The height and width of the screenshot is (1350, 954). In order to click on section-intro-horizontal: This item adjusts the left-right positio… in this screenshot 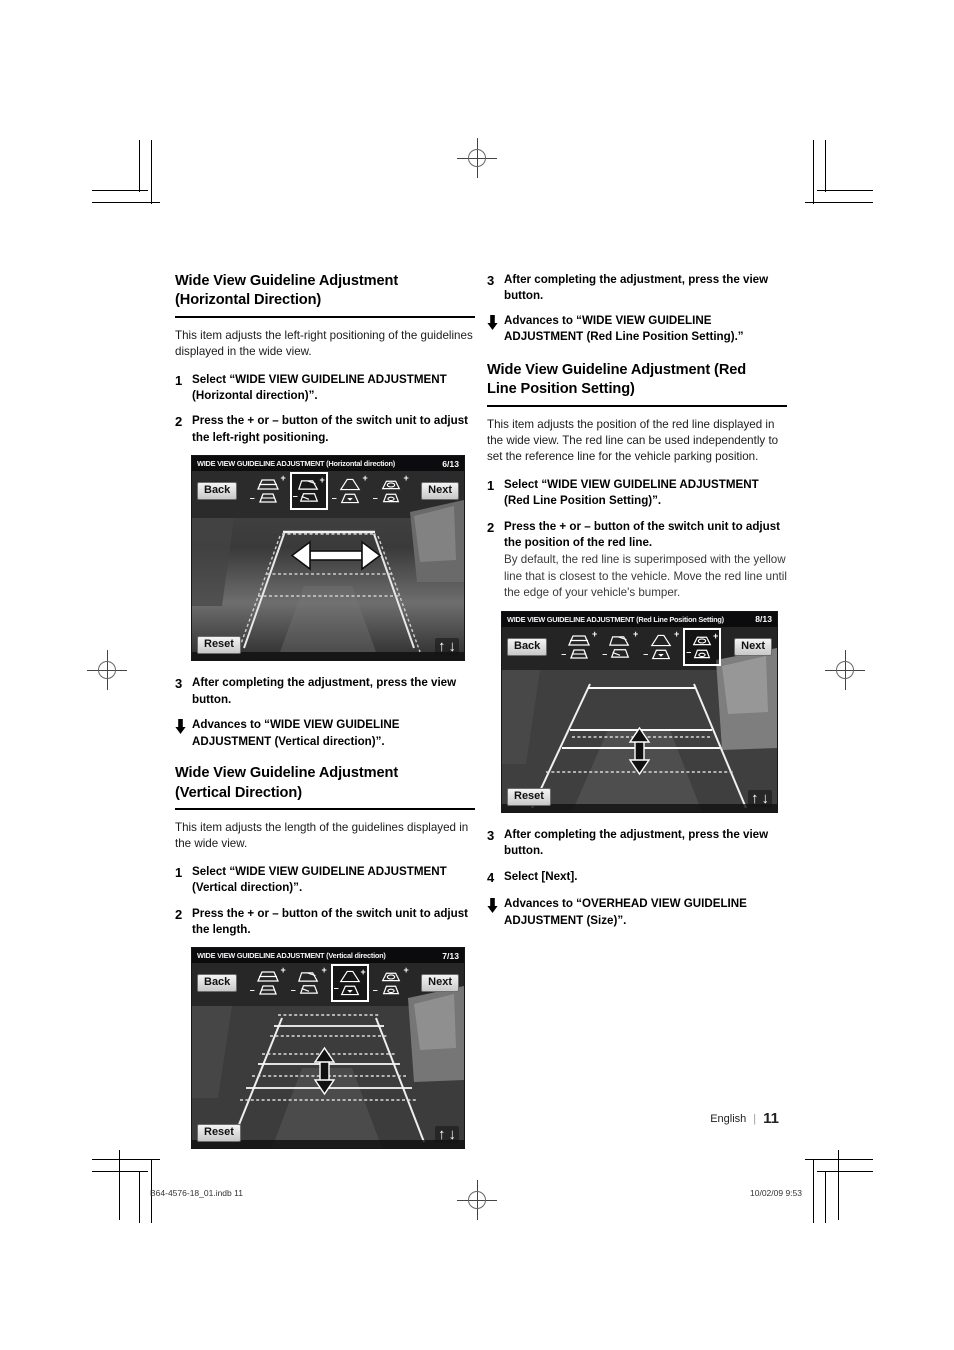, I will do `click(324, 343)`.